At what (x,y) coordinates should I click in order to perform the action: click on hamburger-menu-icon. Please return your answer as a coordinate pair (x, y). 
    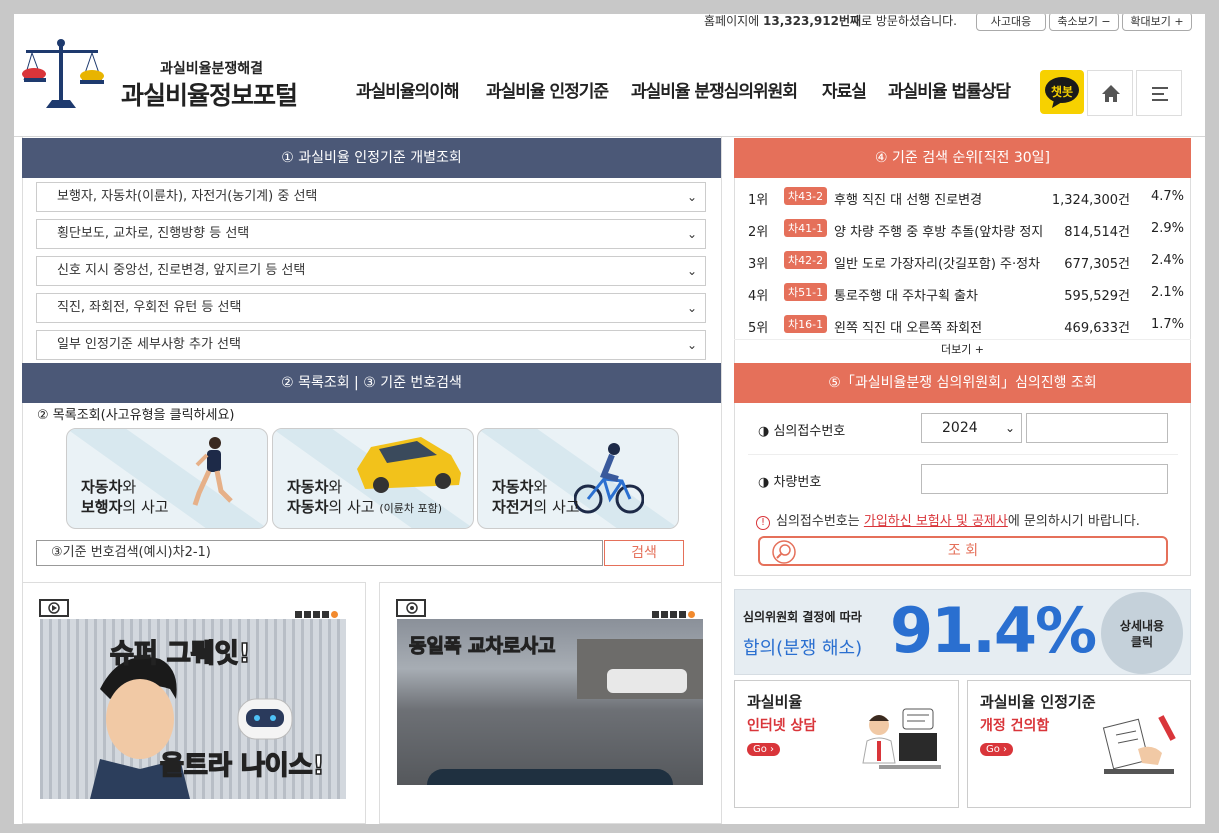
    Looking at the image, I should click on (1160, 94).